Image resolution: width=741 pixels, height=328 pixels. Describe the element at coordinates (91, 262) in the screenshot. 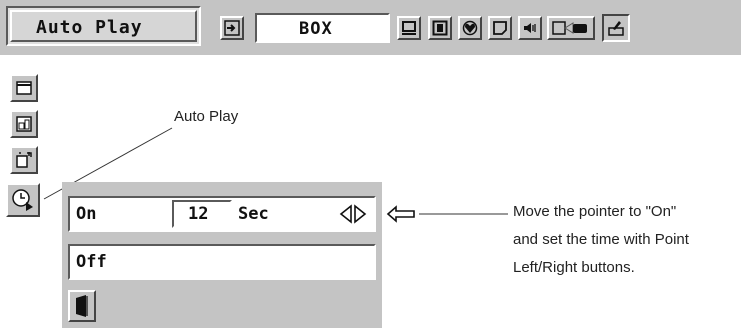

I see `off-label: Off` at that location.